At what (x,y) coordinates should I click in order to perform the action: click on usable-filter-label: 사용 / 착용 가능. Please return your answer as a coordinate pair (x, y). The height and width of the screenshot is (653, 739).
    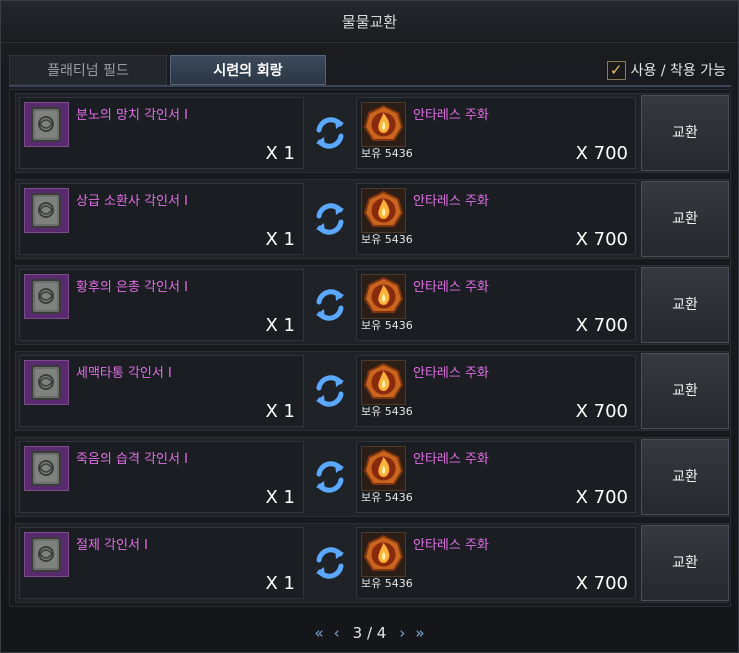
    Looking at the image, I should click on (678, 71).